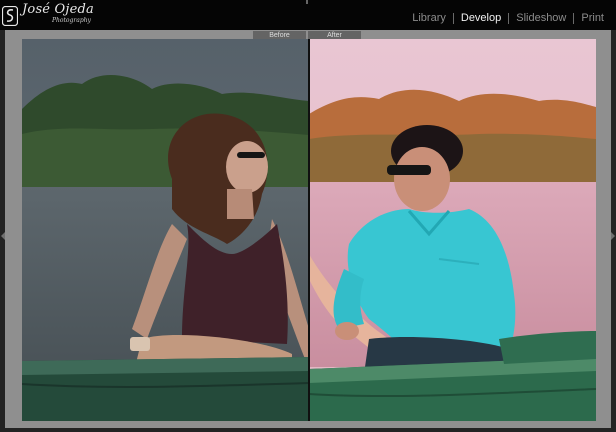 This screenshot has width=616, height=432. I want to click on identity-plate: José Ojeda Photography, so click(48, 15).